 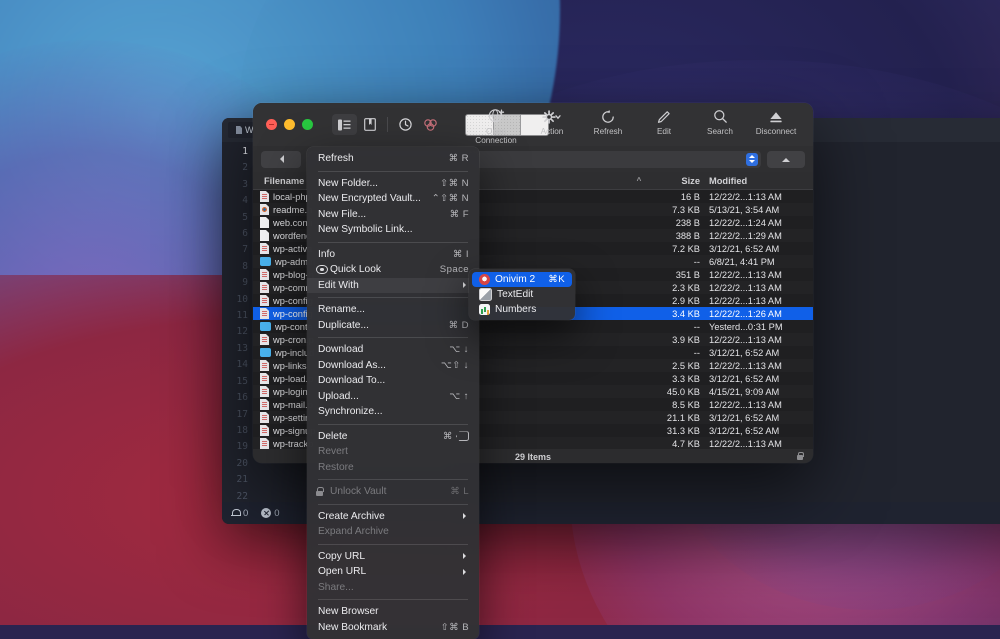 I want to click on submenu-item: TextEdit, so click(x=522, y=294).